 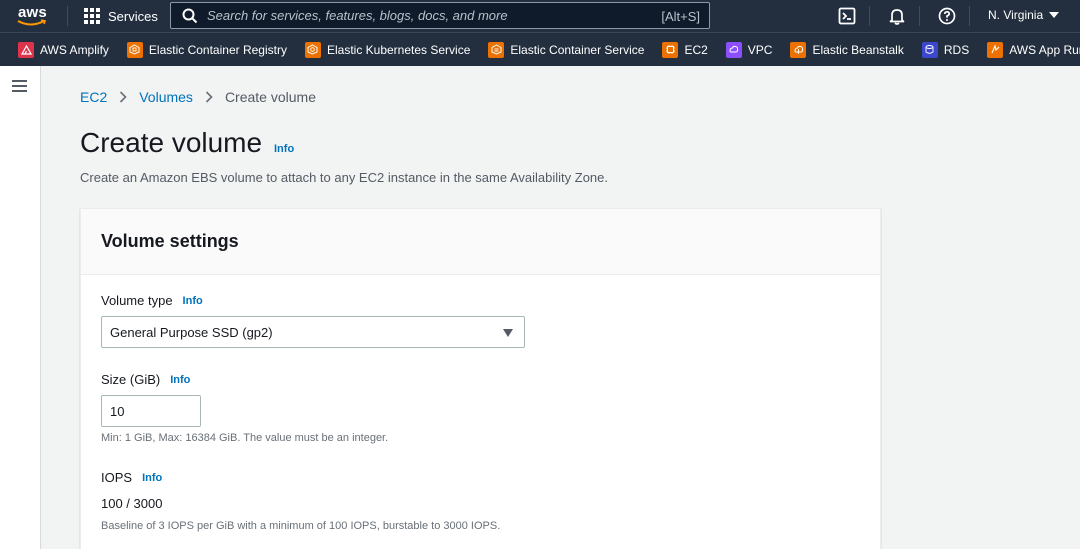 What do you see at coordinates (733, 49) in the screenshot?
I see `vpc-icon` at bounding box center [733, 49].